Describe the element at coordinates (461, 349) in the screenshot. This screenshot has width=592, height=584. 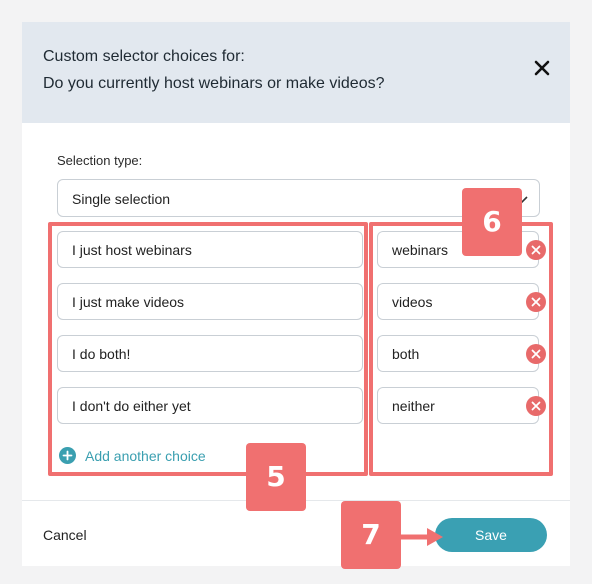
I see `annotation-box-values` at that location.